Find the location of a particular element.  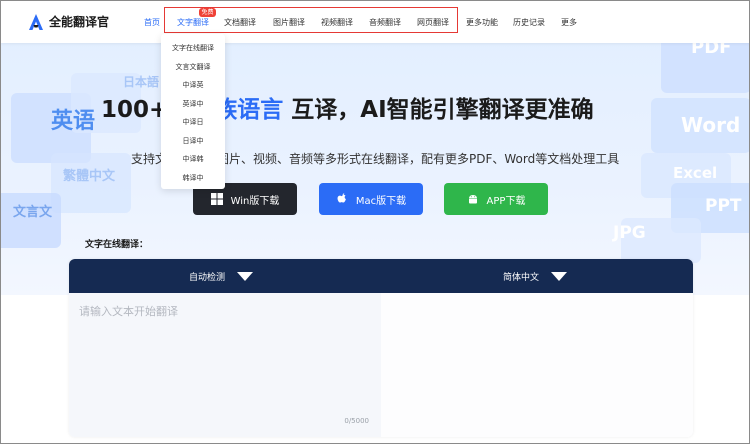

nav-home: 首页 is located at coordinates (152, 22).